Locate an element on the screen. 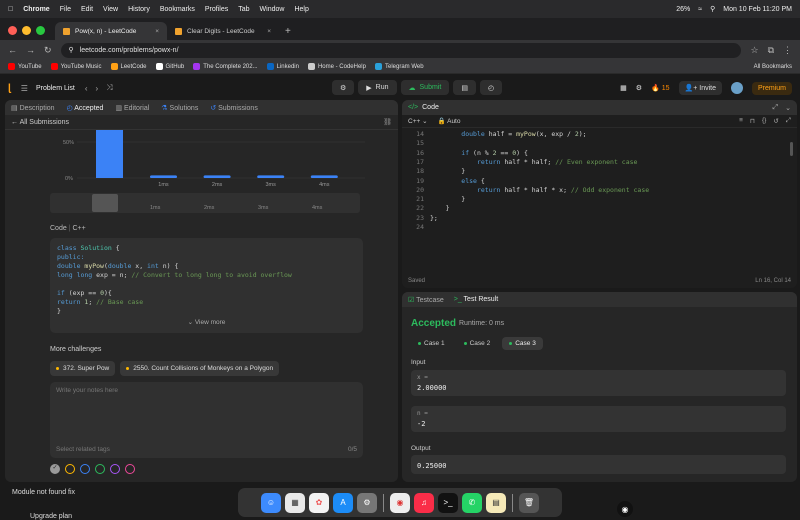 The width and height of the screenshot is (800, 520). menu-app-name: Chrome is located at coordinates (36, 9).